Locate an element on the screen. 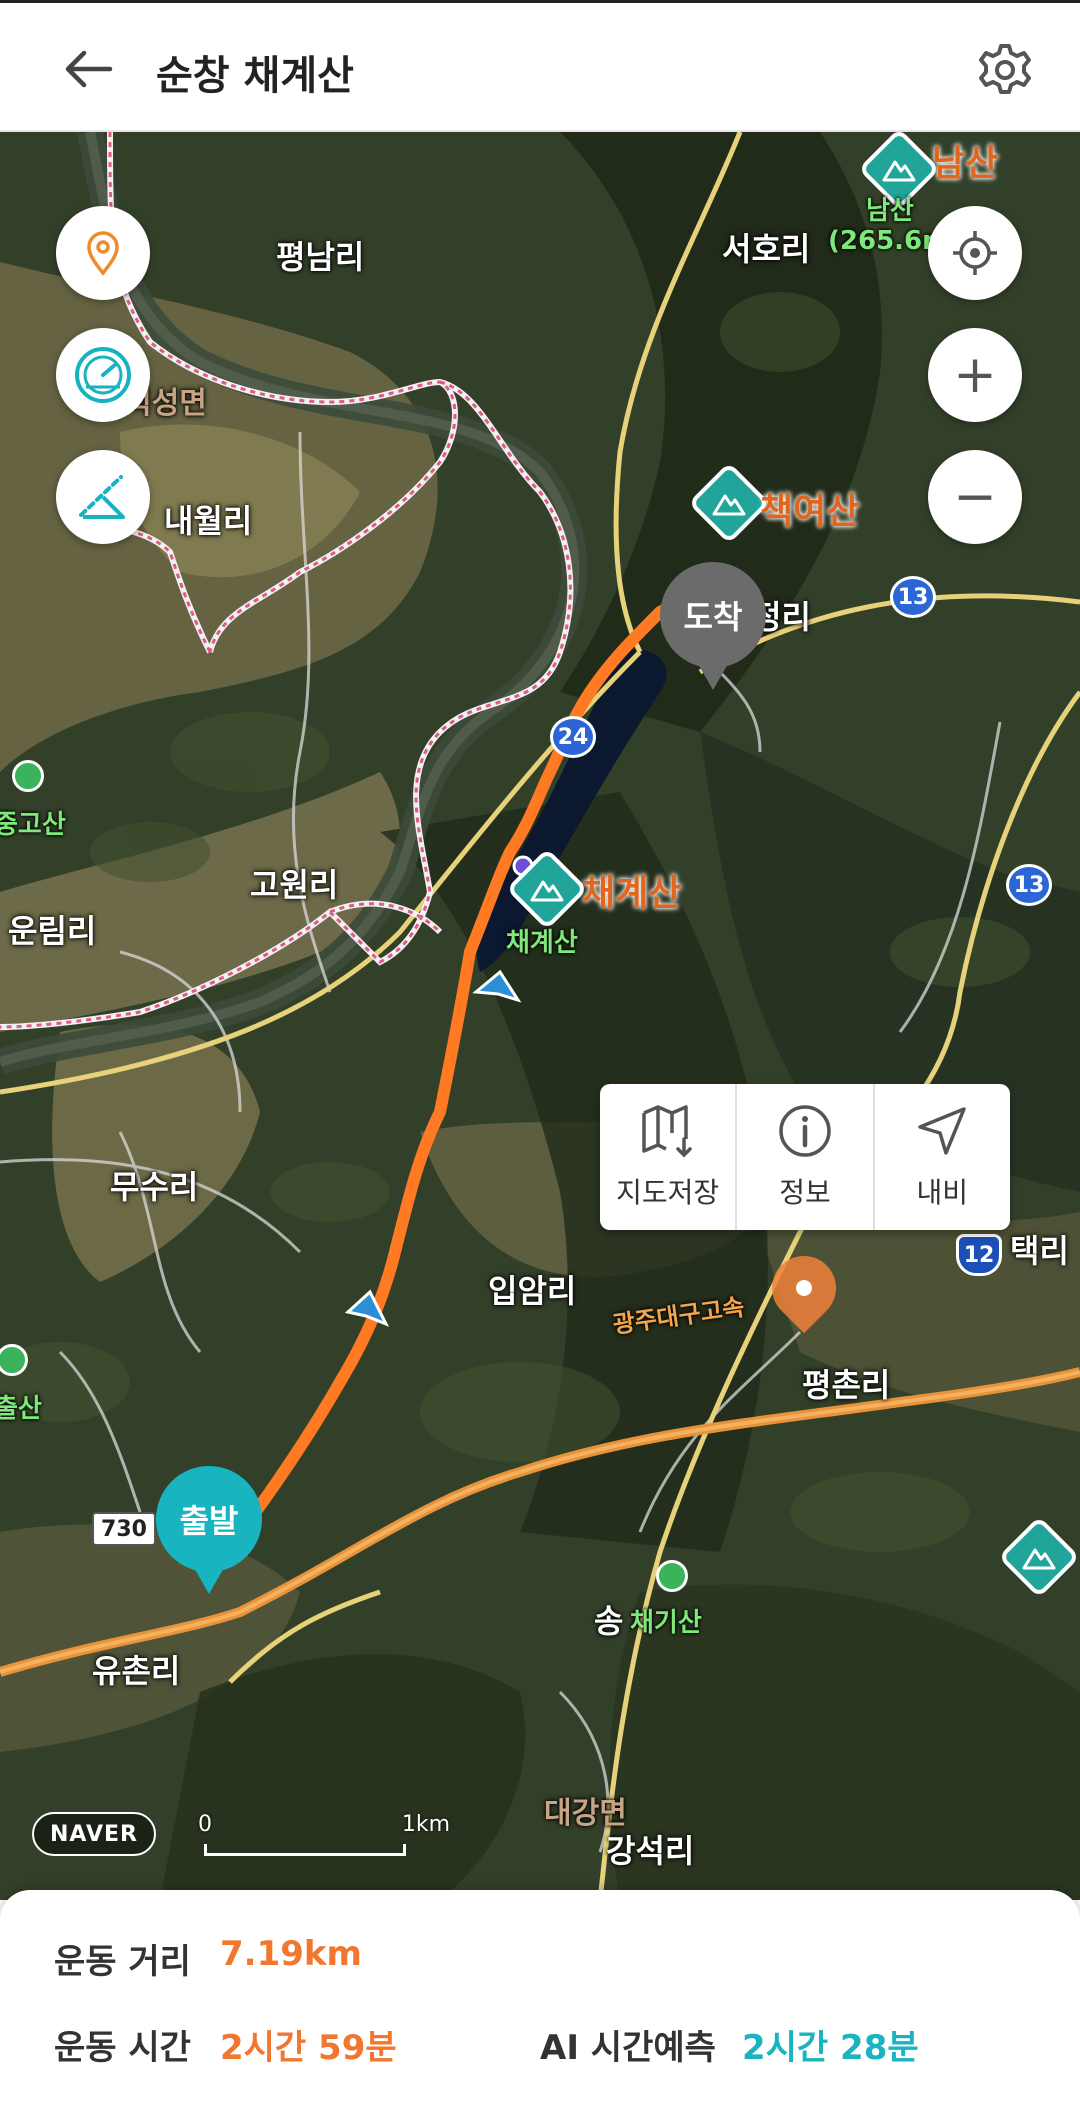  map-label-pyeongnam: 평남리 is located at coordinates (320, 257).